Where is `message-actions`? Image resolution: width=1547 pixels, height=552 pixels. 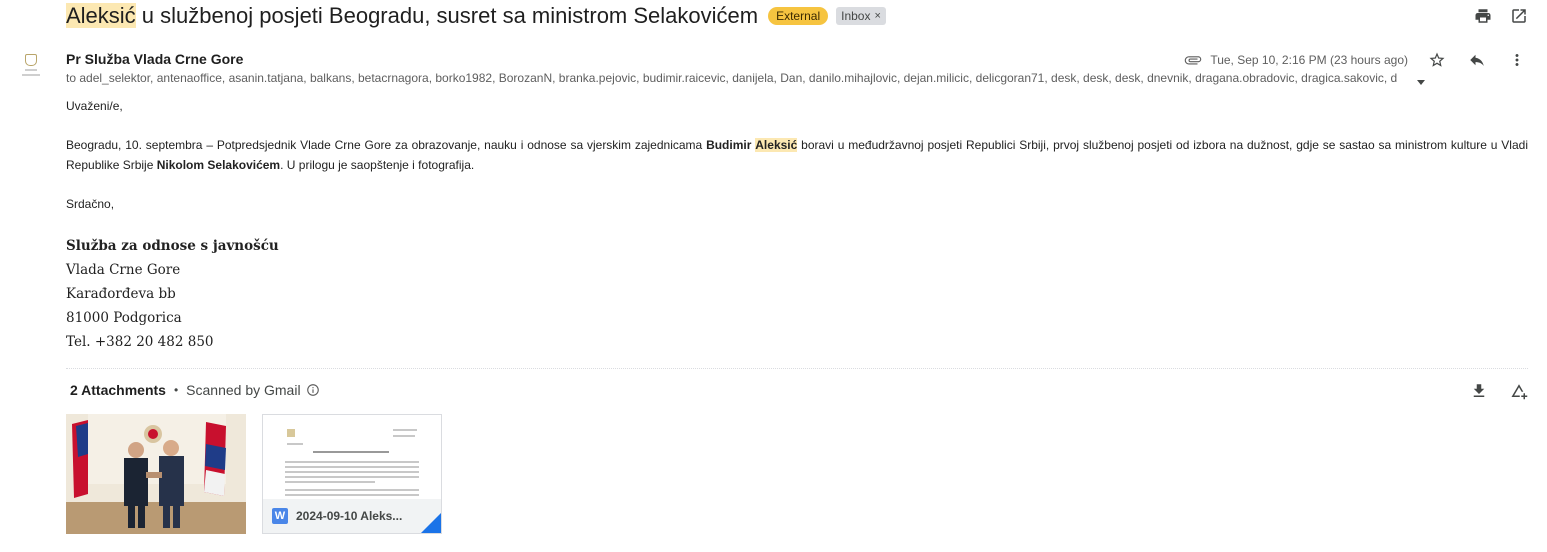 message-actions is located at coordinates (1477, 60).